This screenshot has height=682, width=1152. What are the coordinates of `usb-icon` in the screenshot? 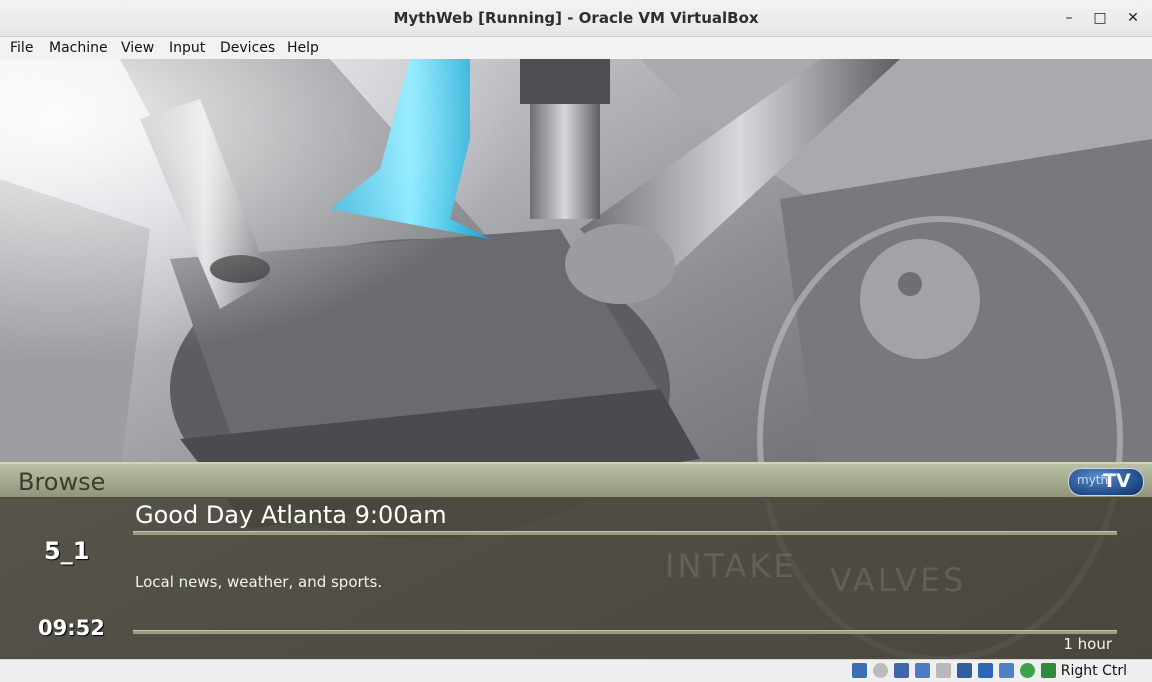 It's located at (943, 670).